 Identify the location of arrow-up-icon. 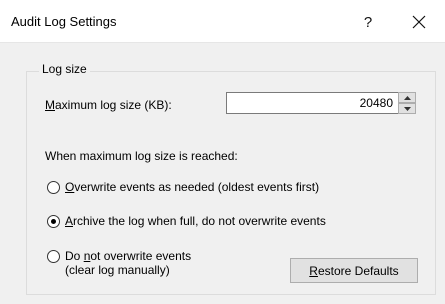
(407, 97).